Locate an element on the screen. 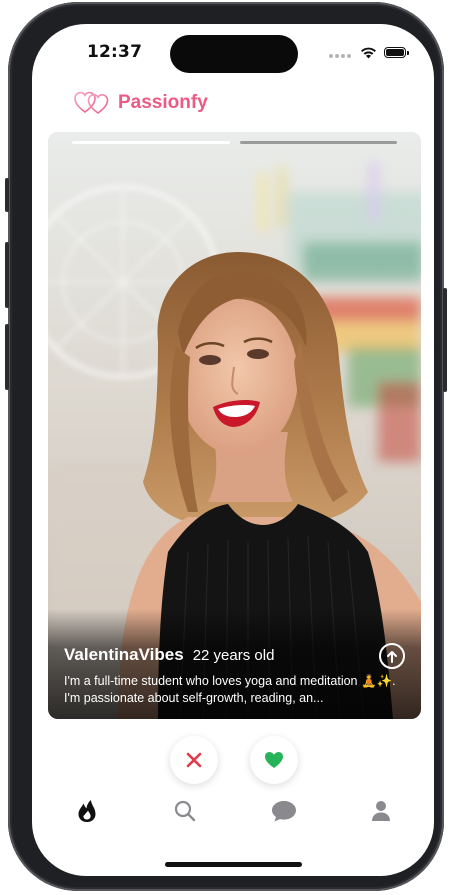 The height and width of the screenshot is (895, 454). tab-home is located at coordinates (87, 811).